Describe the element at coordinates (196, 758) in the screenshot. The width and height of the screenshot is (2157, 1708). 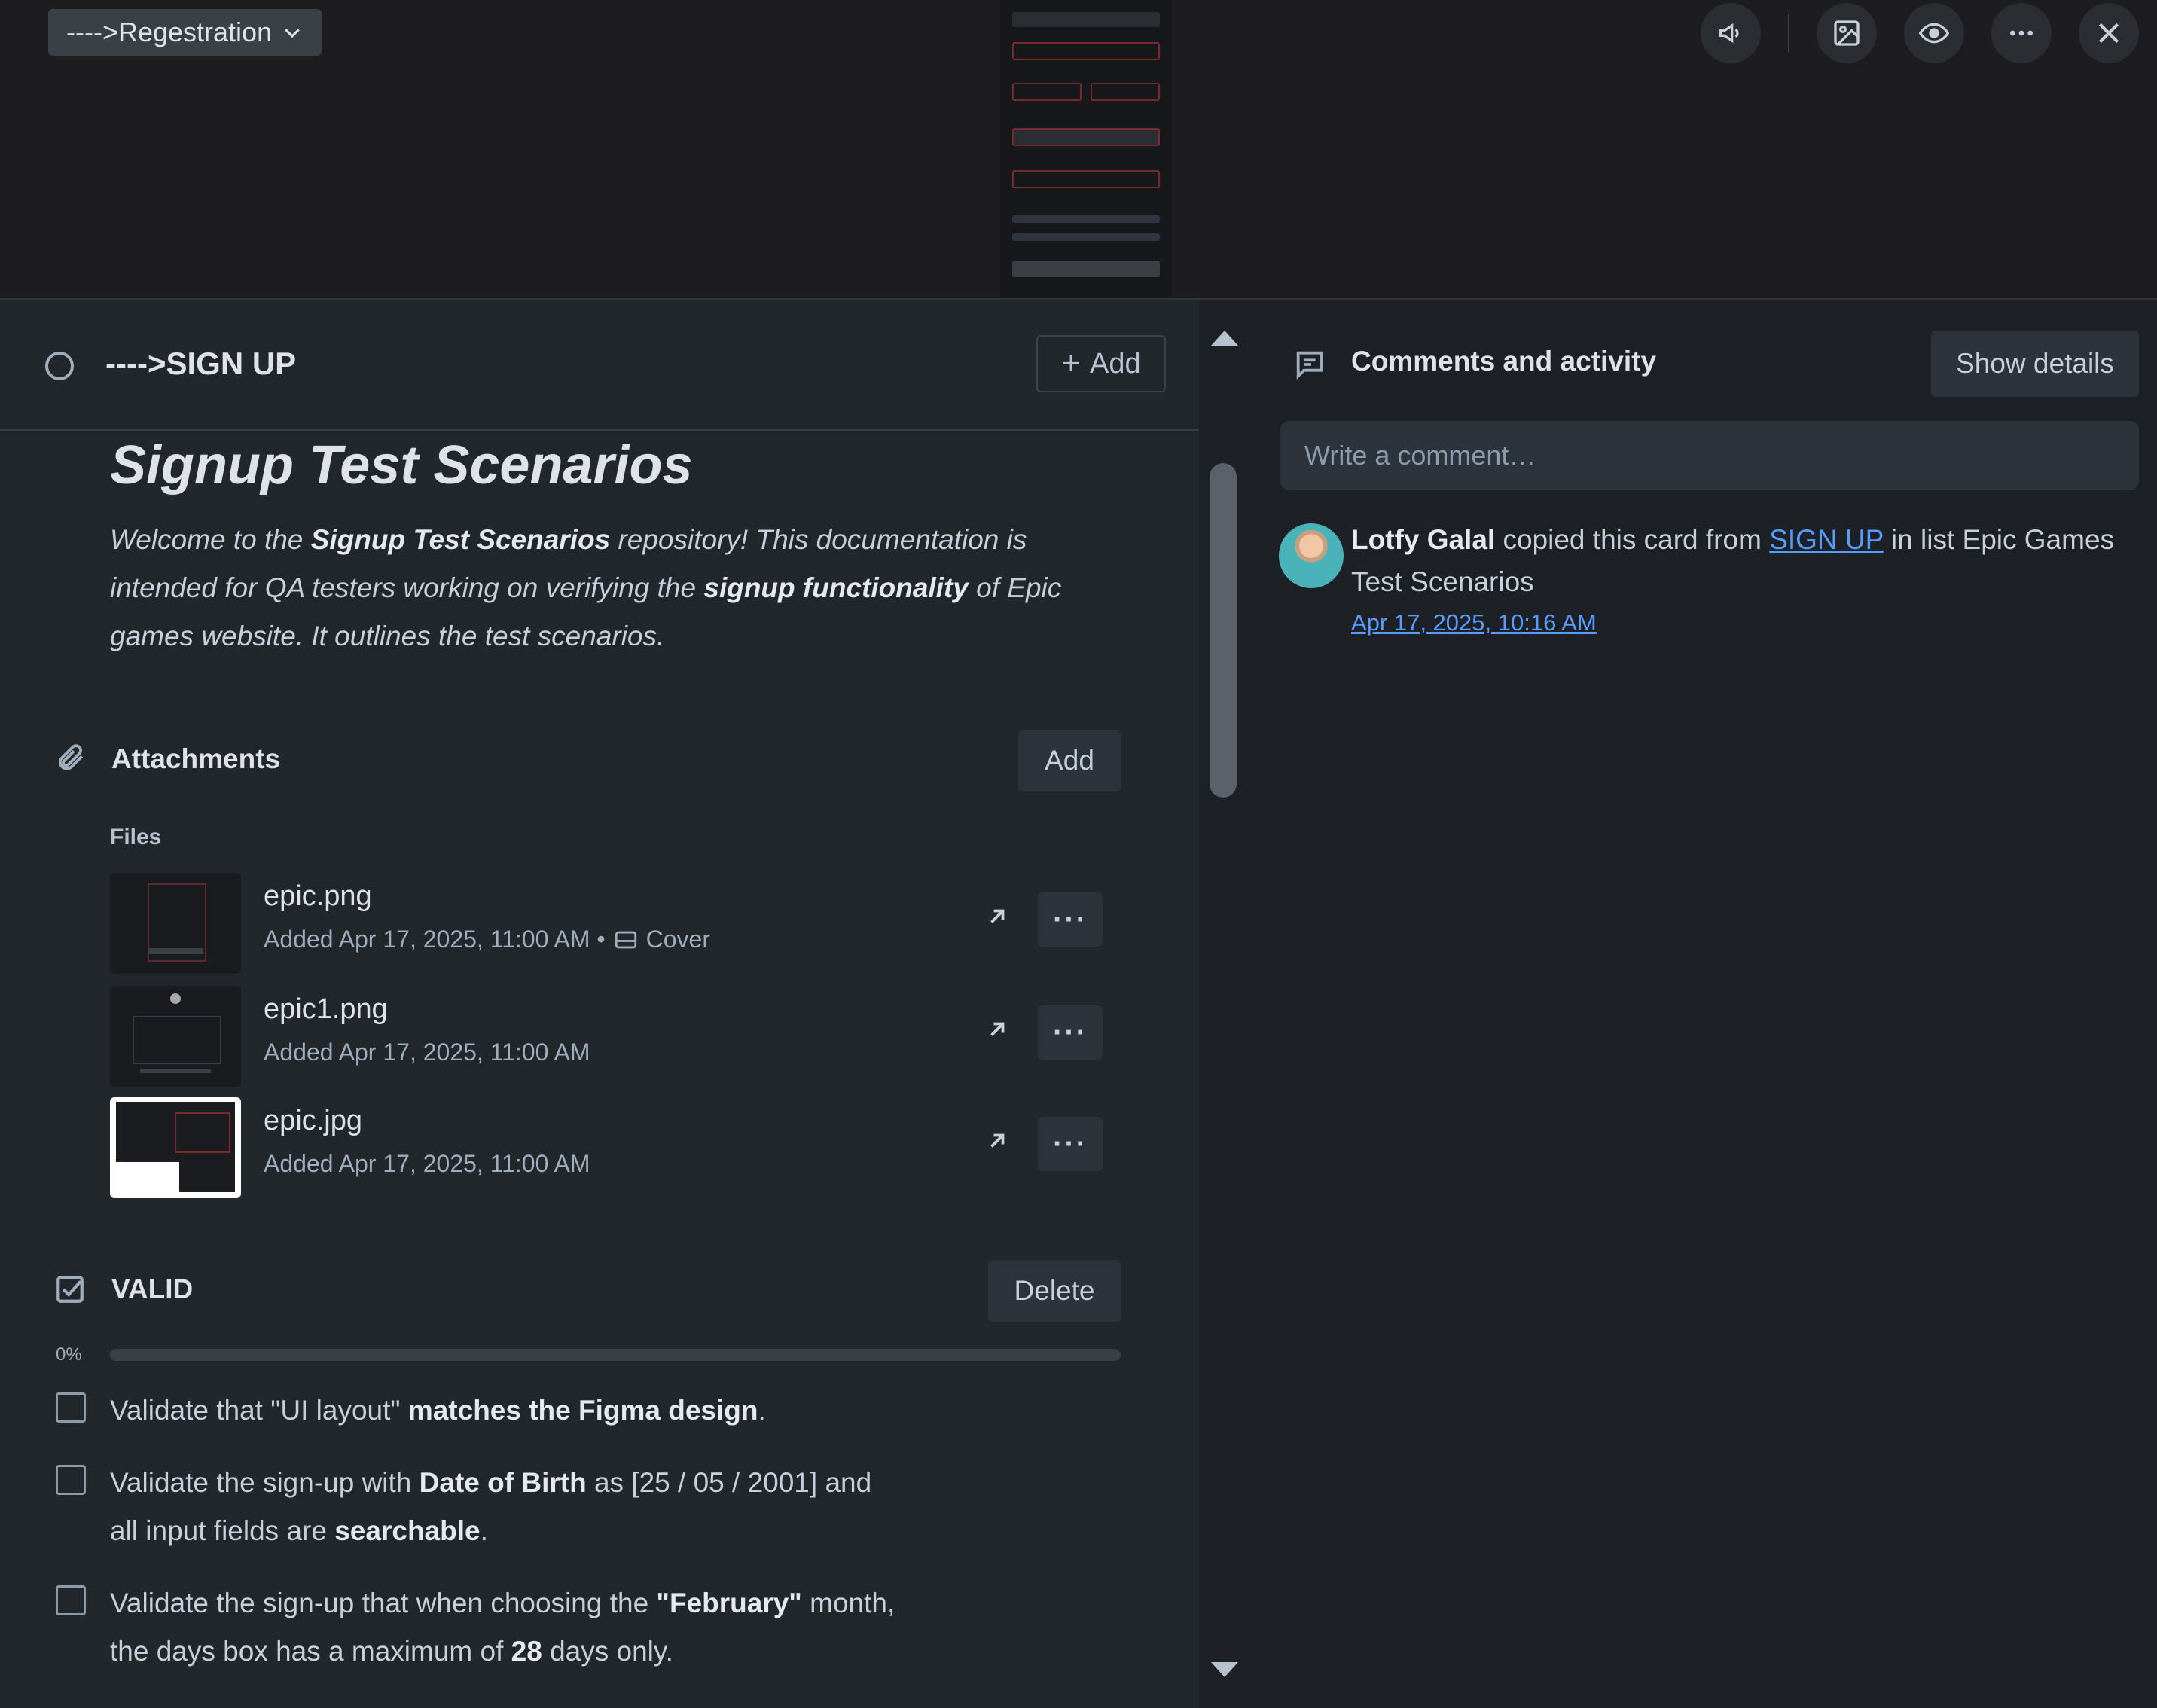
I see `attachments-title: Attachments` at that location.